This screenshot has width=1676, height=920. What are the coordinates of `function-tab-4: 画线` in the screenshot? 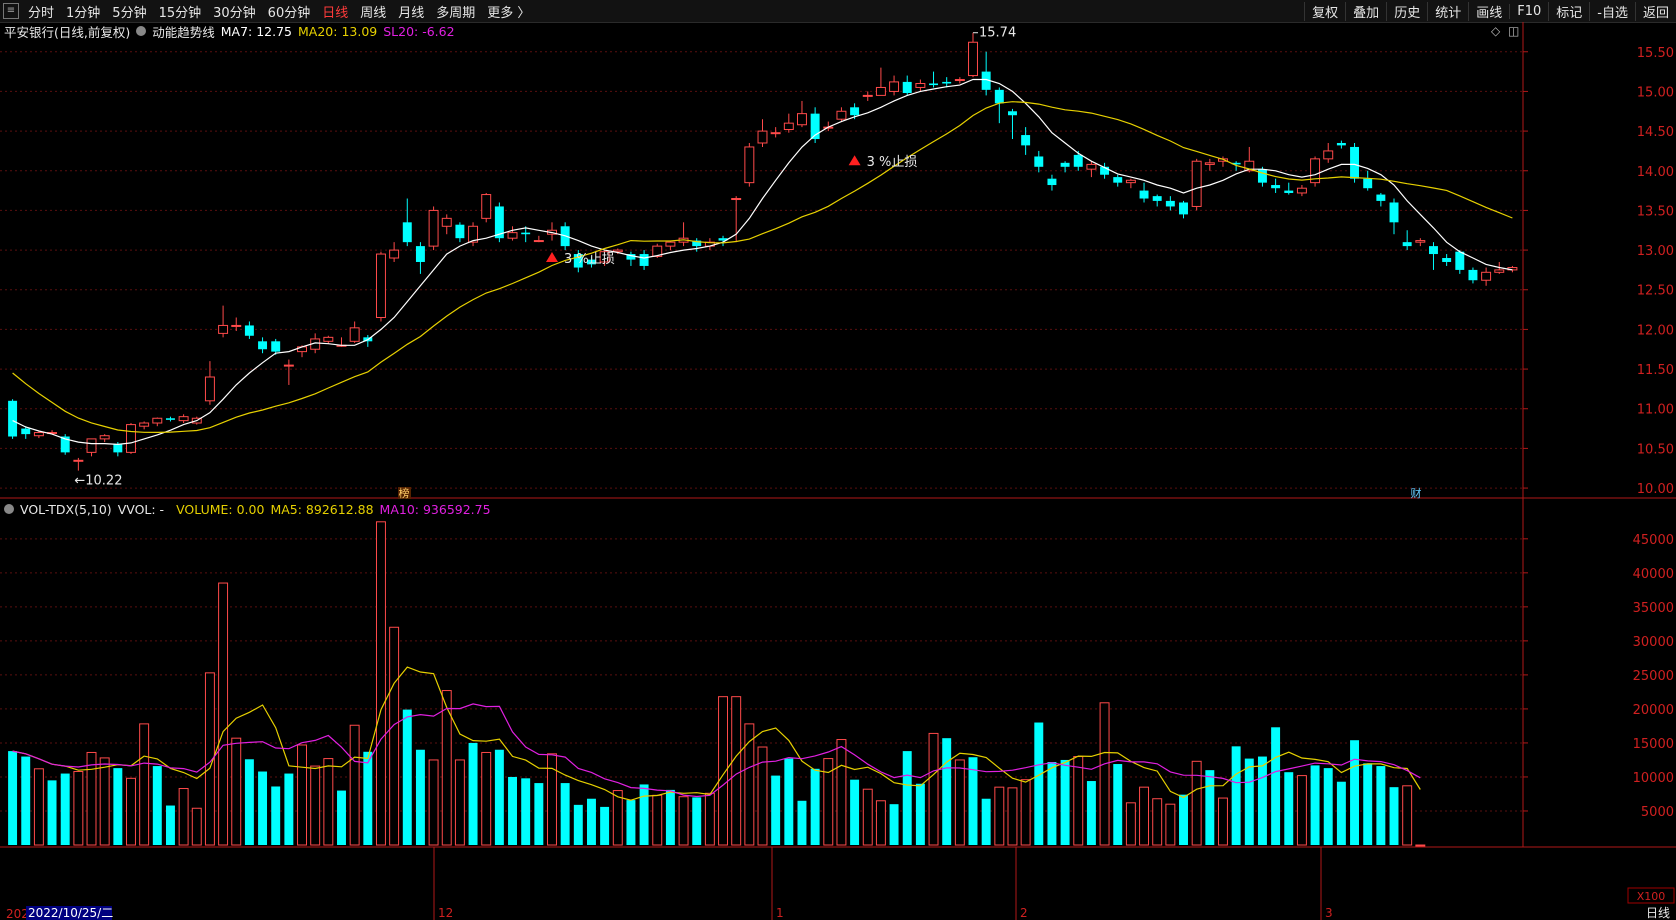 It's located at (1488, 11).